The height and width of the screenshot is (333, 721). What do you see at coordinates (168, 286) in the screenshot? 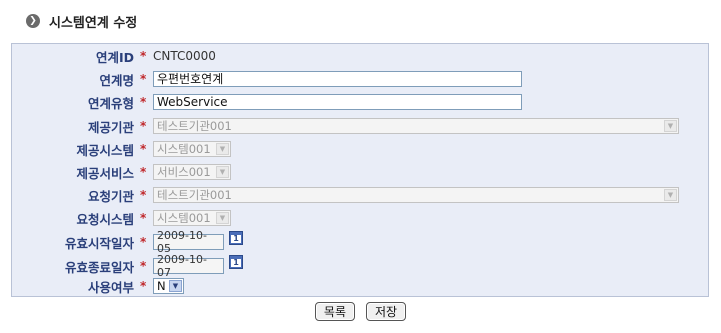
I see `use-yn-select: N ▼` at bounding box center [168, 286].